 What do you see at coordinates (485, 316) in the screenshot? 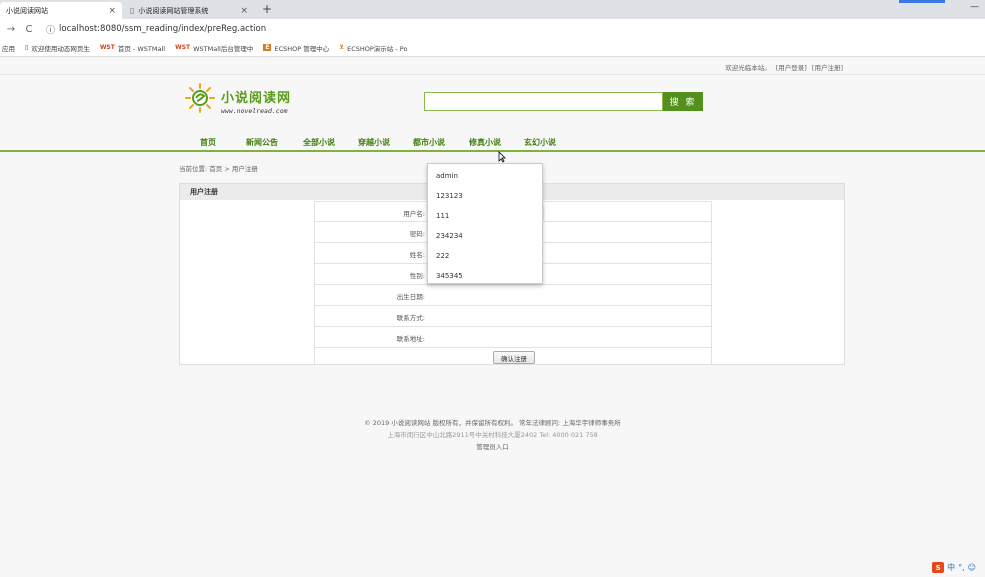
I see `contact-input` at bounding box center [485, 316].